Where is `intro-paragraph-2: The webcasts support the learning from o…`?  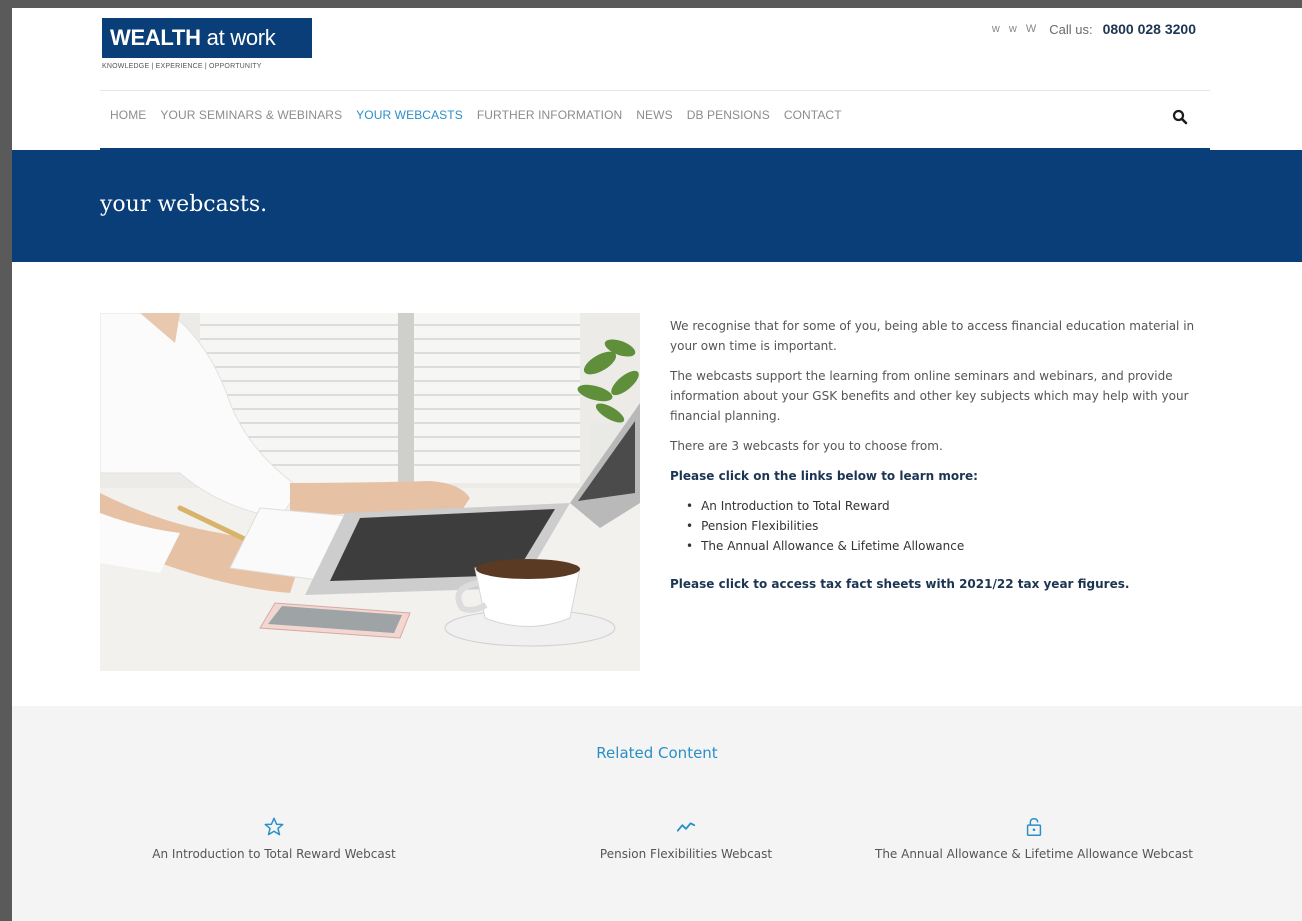
intro-paragraph-2: The webcasts support the learning from o… is located at coordinates (929, 396).